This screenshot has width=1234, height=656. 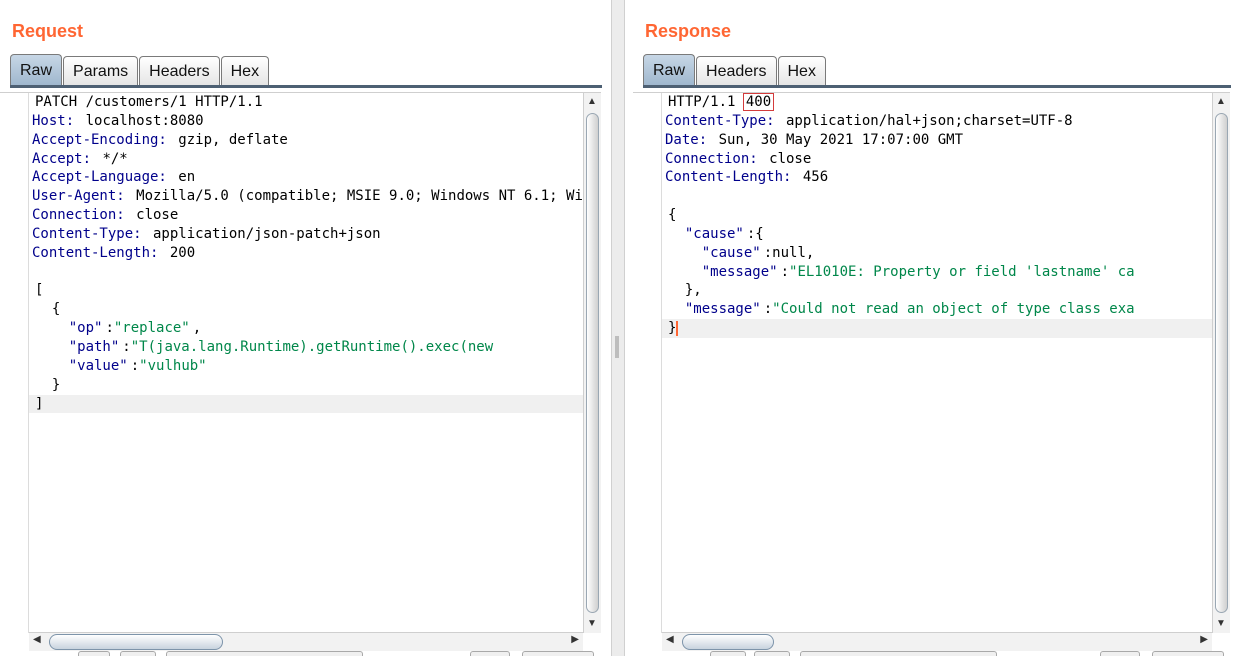 What do you see at coordinates (306, 102) in the screenshot?
I see `code-line: 1PATCH /customers/1 HTTP/1.1` at bounding box center [306, 102].